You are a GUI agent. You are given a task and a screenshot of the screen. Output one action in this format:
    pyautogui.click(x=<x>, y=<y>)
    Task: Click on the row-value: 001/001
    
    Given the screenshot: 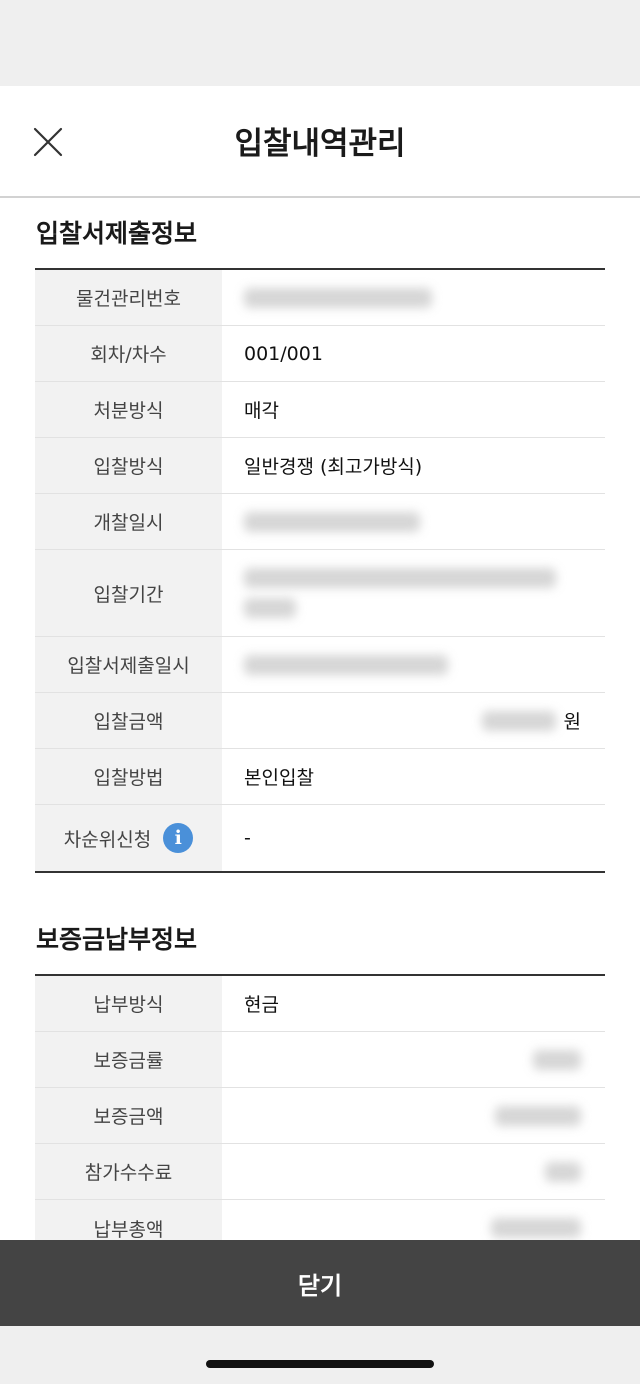 What is the action you would take?
    pyautogui.click(x=283, y=353)
    